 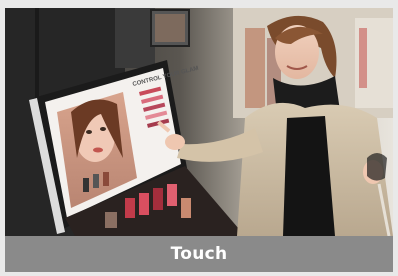 I want to click on caption-label: Touch, so click(x=199, y=254).